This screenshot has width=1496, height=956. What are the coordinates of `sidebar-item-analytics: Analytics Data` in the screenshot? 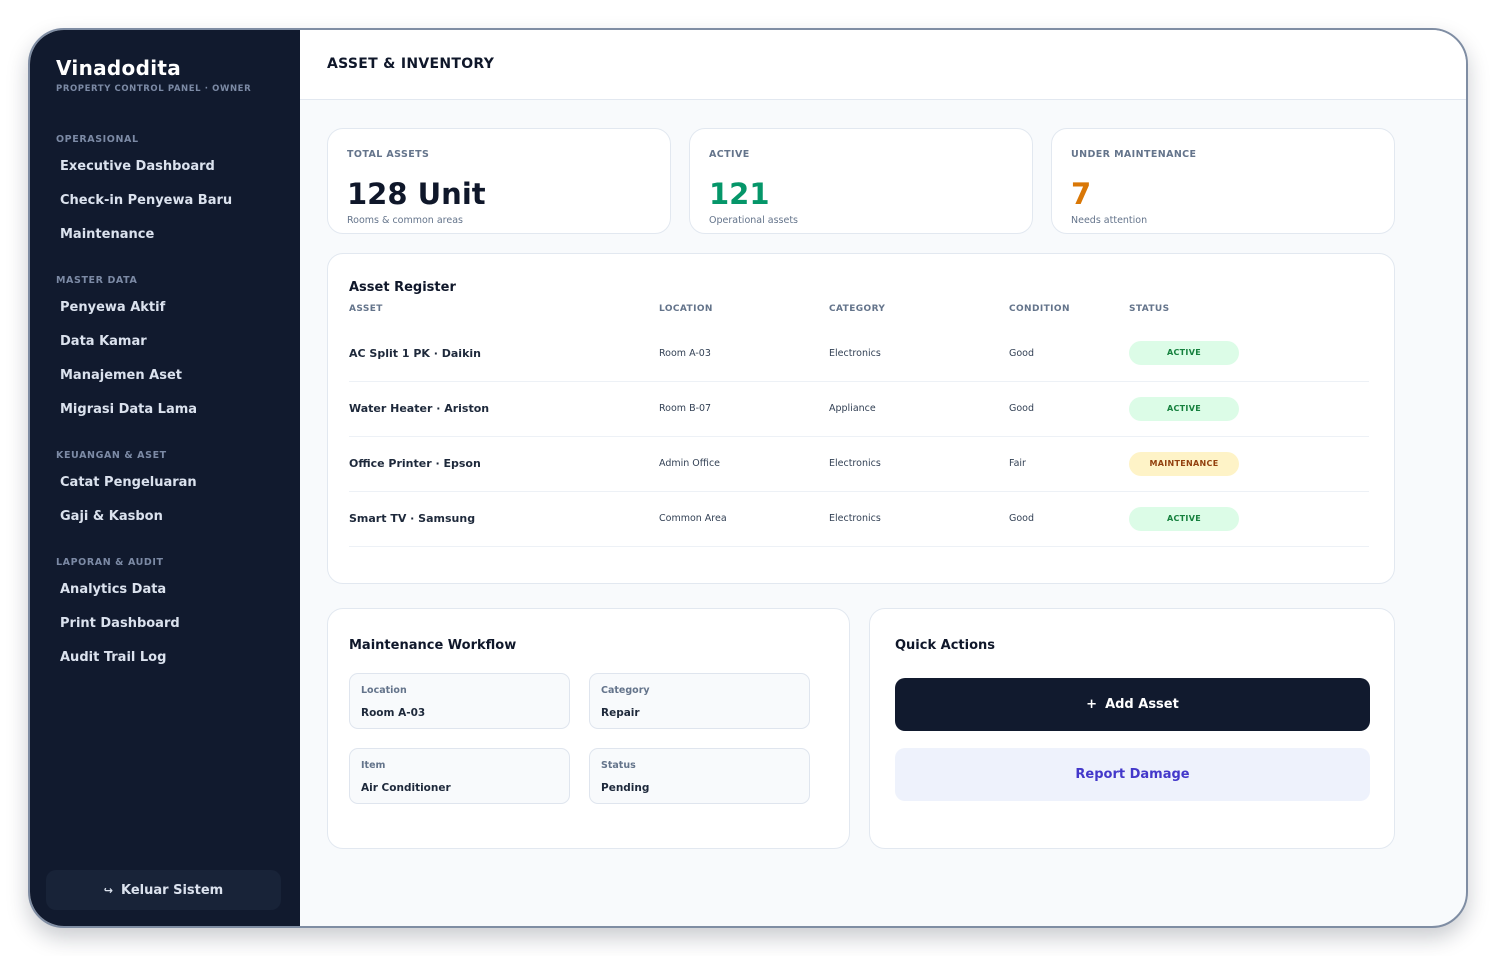 It's located at (171, 590).